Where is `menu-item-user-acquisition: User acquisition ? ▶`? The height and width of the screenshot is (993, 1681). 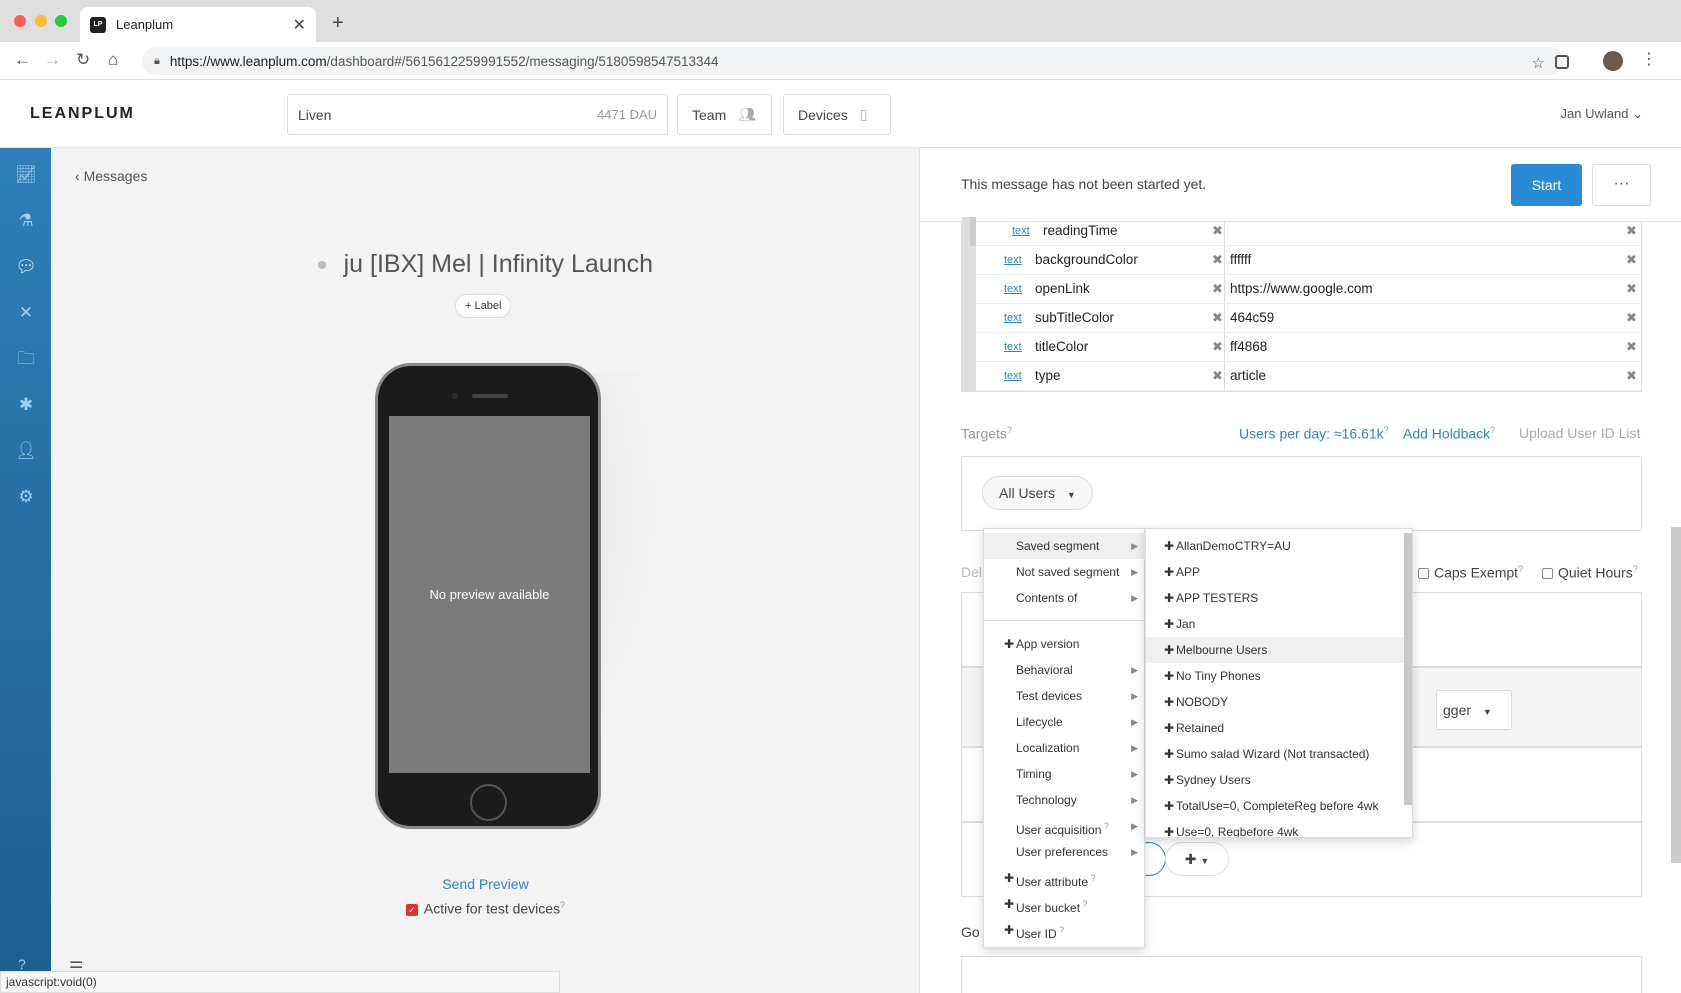 menu-item-user-acquisition: User acquisition ? ▶ is located at coordinates (1065, 826).